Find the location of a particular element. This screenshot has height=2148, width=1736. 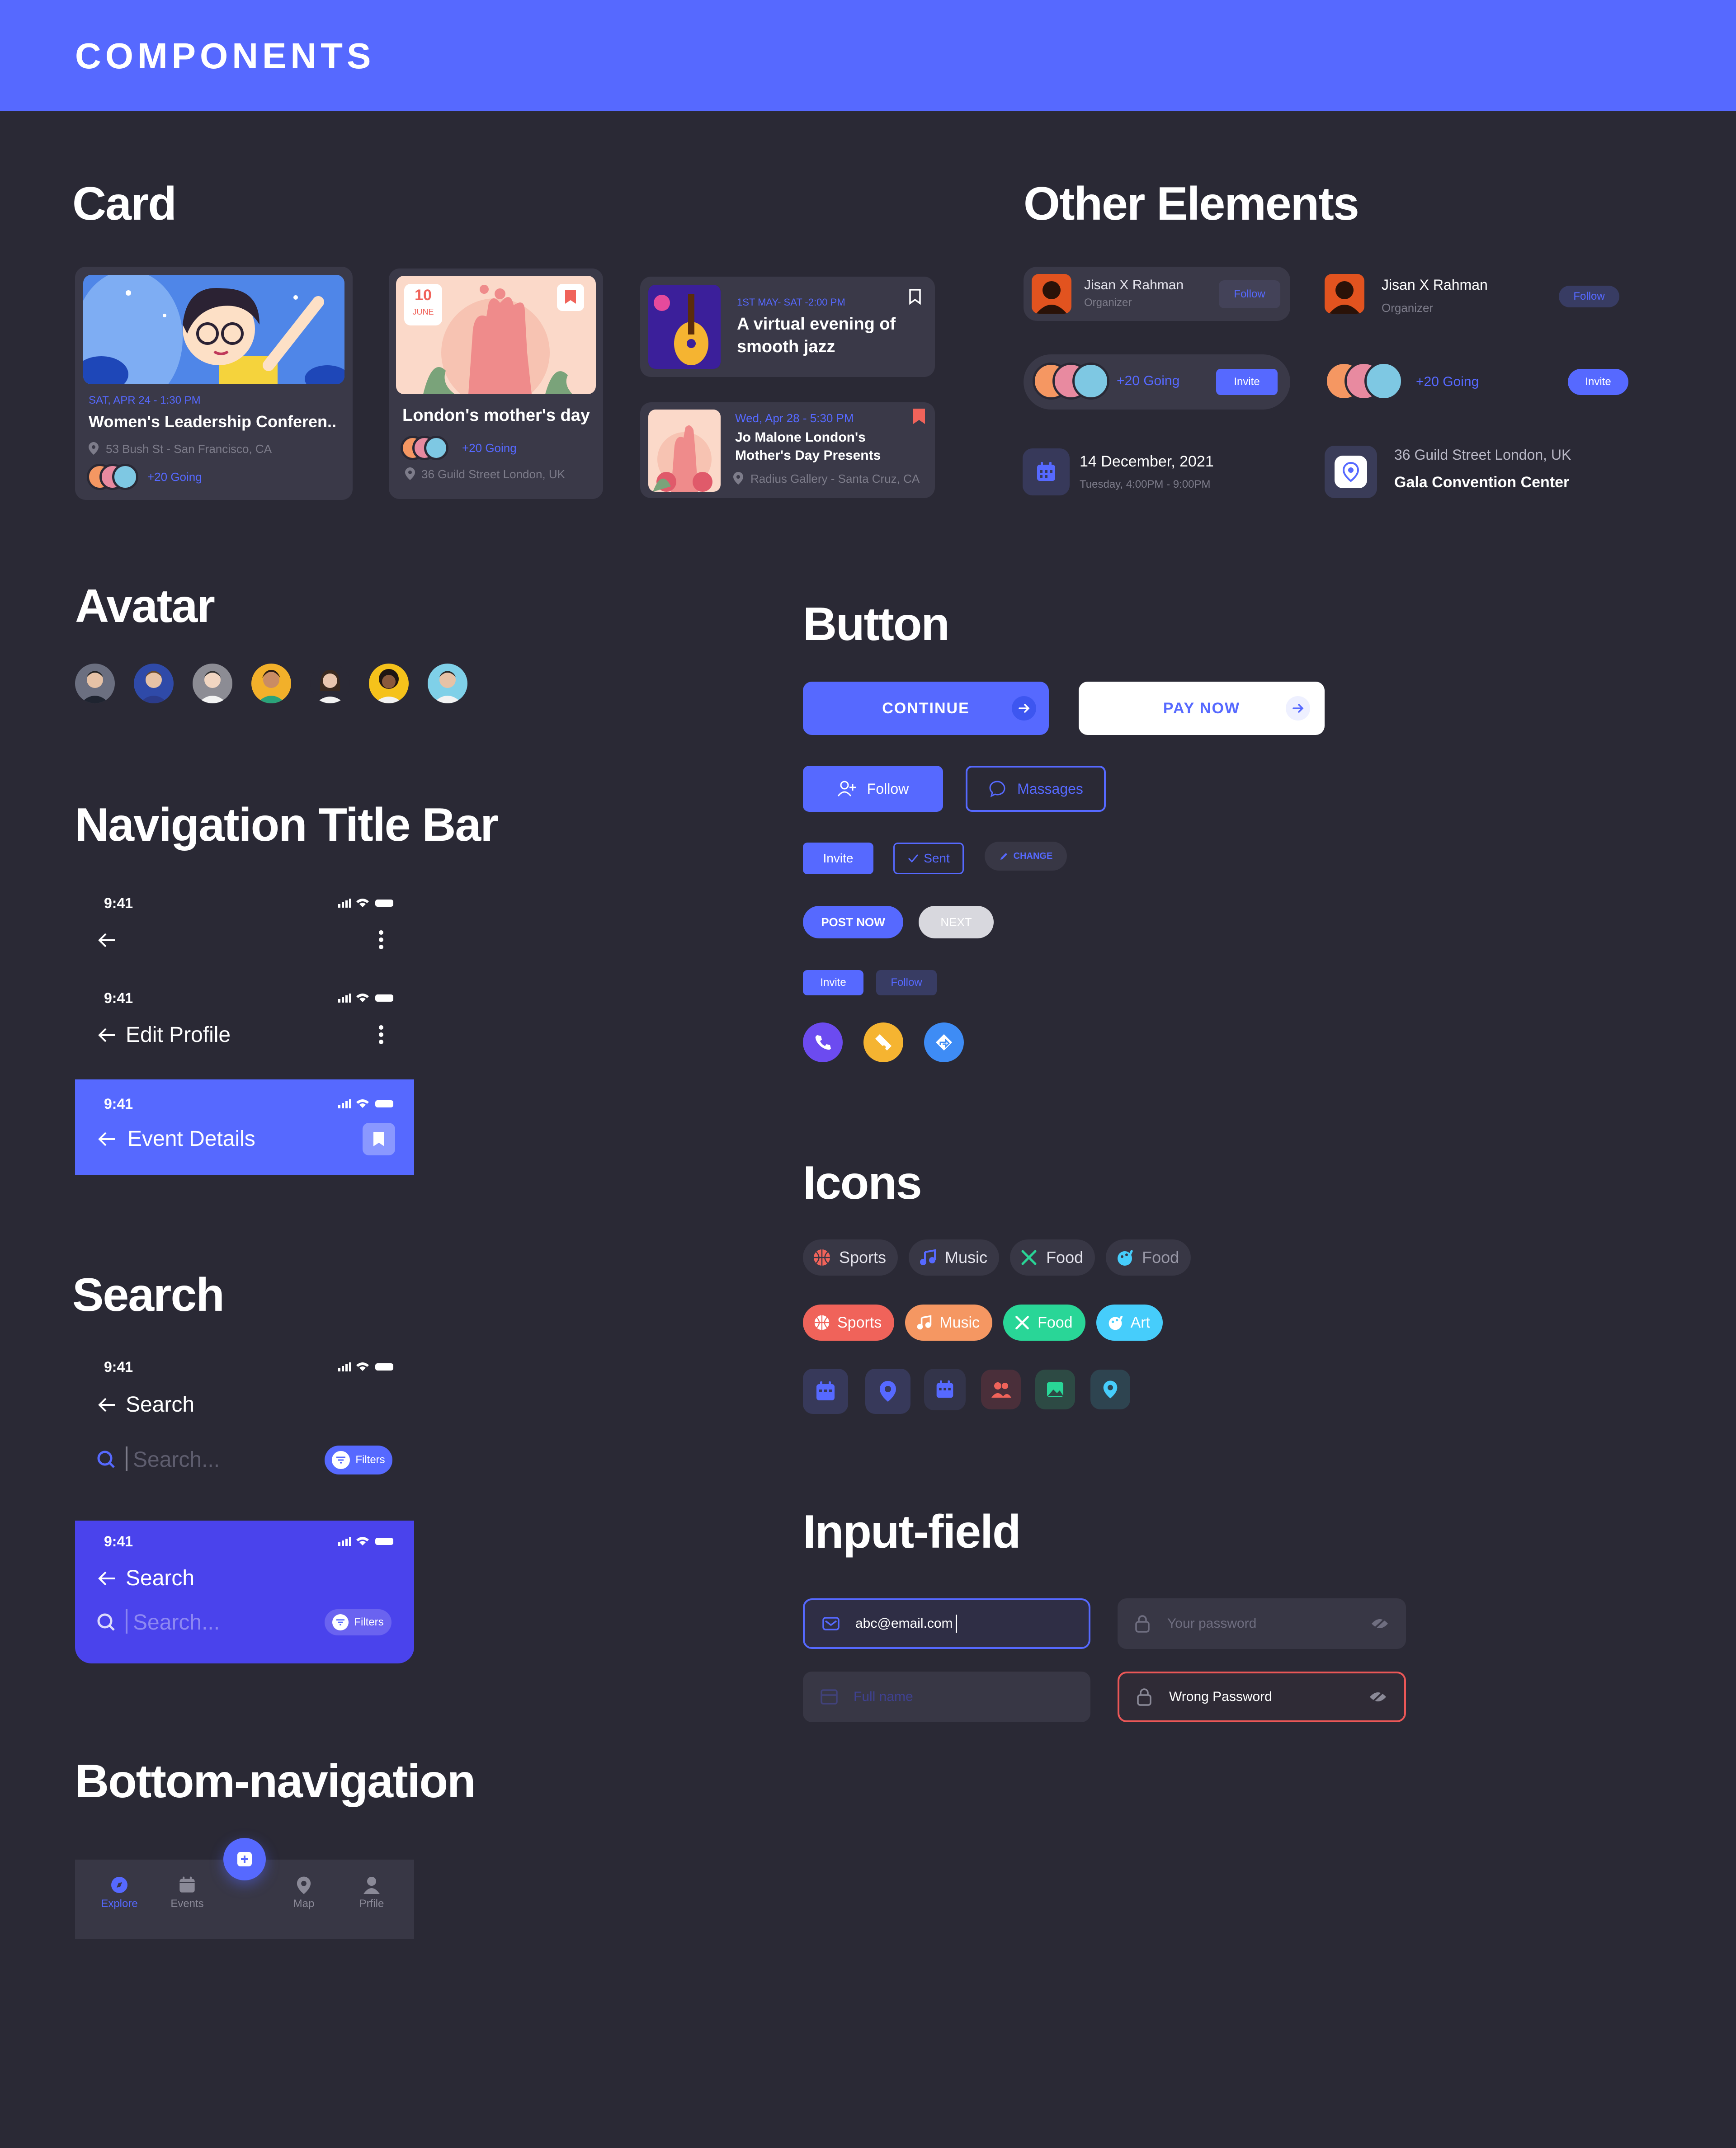

lock-icon is located at coordinates (1142, 1624).